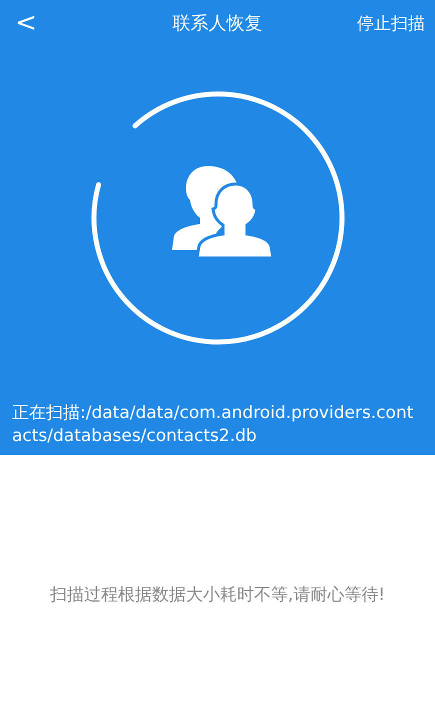  I want to click on scan-hint: 扫描过程根据数据大小耗时不等,请耐心等待!, so click(217, 595).